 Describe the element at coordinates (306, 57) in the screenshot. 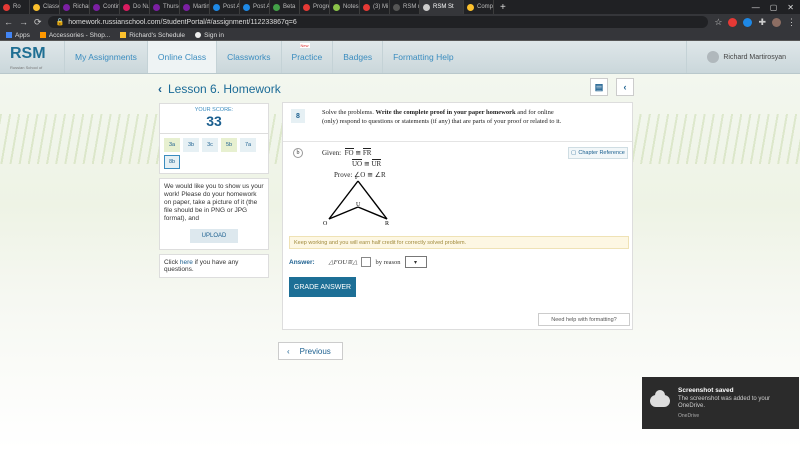

I see `nav-practice: Practice New` at that location.